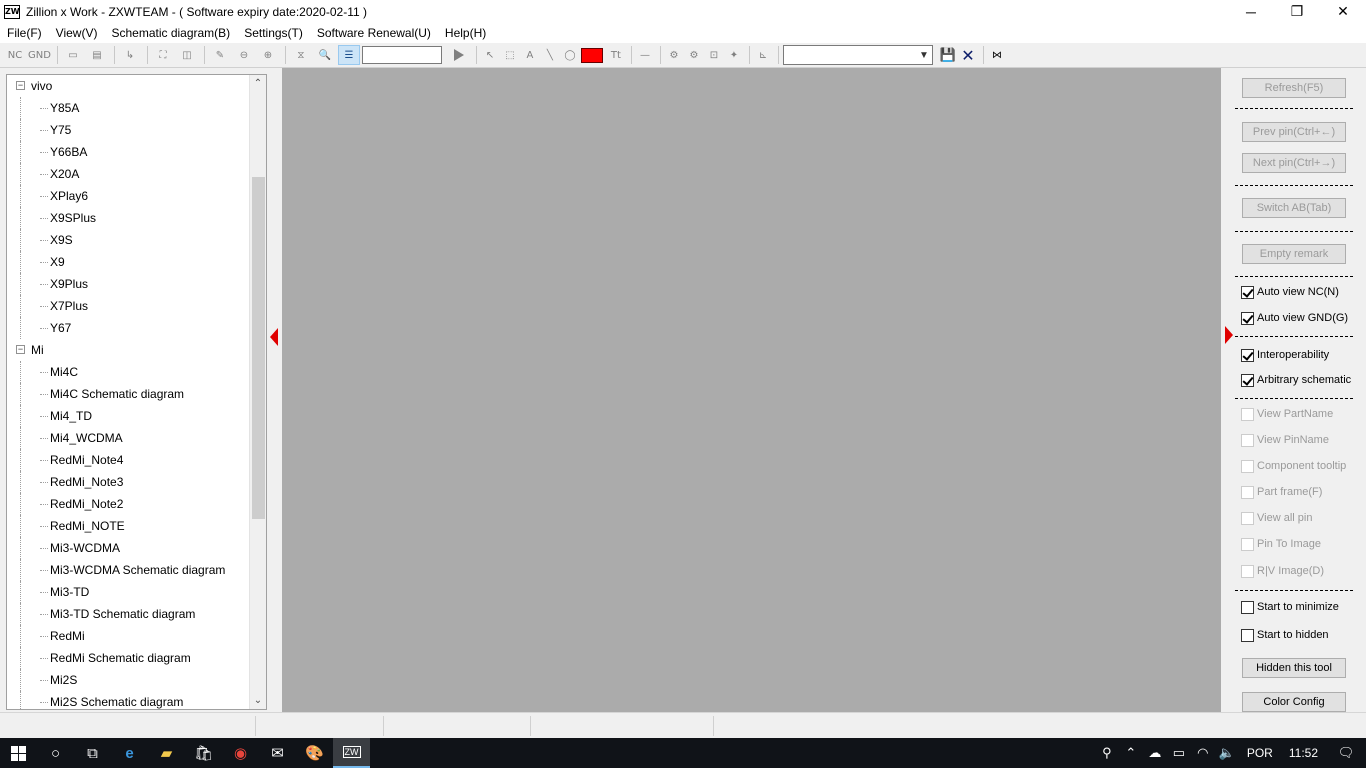 Image resolution: width=1366 pixels, height=768 pixels. Describe the element at coordinates (136, 526) in the screenshot. I see `tree-item: RedMi_NOTE` at that location.